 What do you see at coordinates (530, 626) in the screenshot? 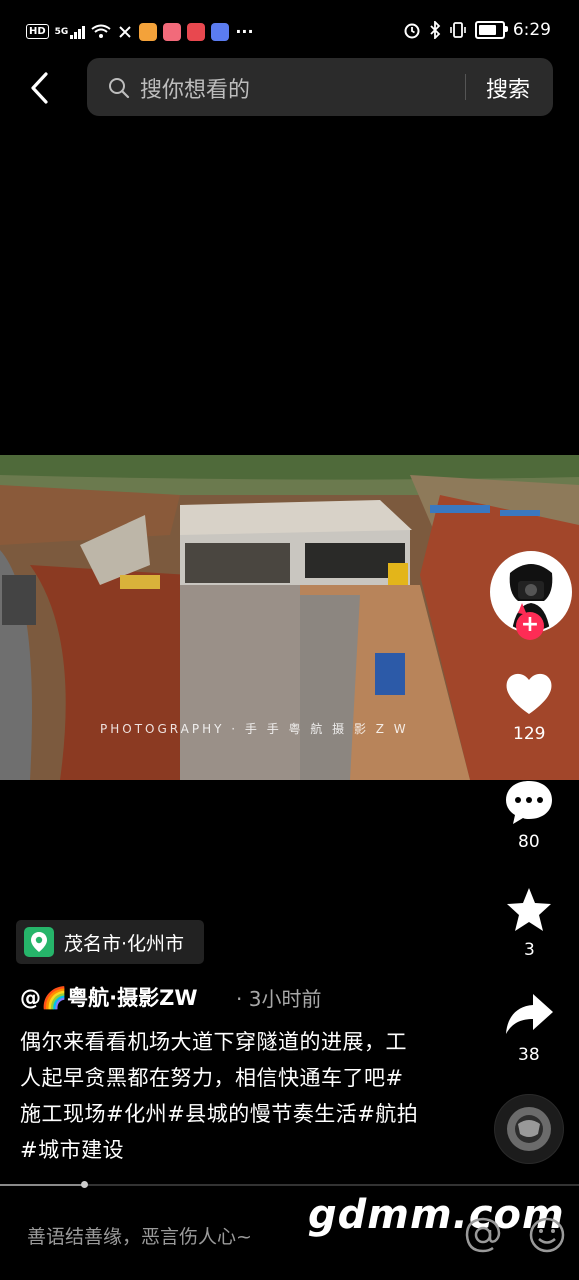
I see `follow-button: +` at bounding box center [530, 626].